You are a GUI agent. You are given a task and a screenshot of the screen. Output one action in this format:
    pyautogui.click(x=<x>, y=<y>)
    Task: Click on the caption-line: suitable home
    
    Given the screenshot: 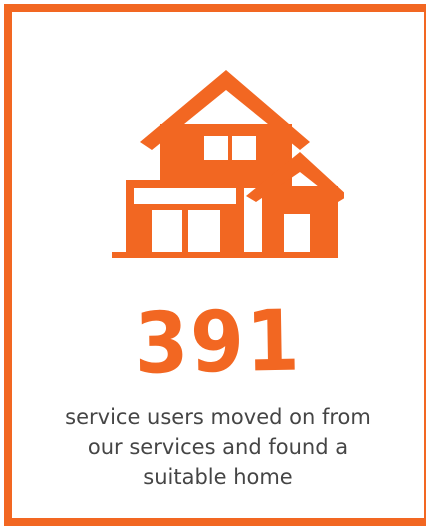 What is the action you would take?
    pyautogui.click(x=218, y=477)
    